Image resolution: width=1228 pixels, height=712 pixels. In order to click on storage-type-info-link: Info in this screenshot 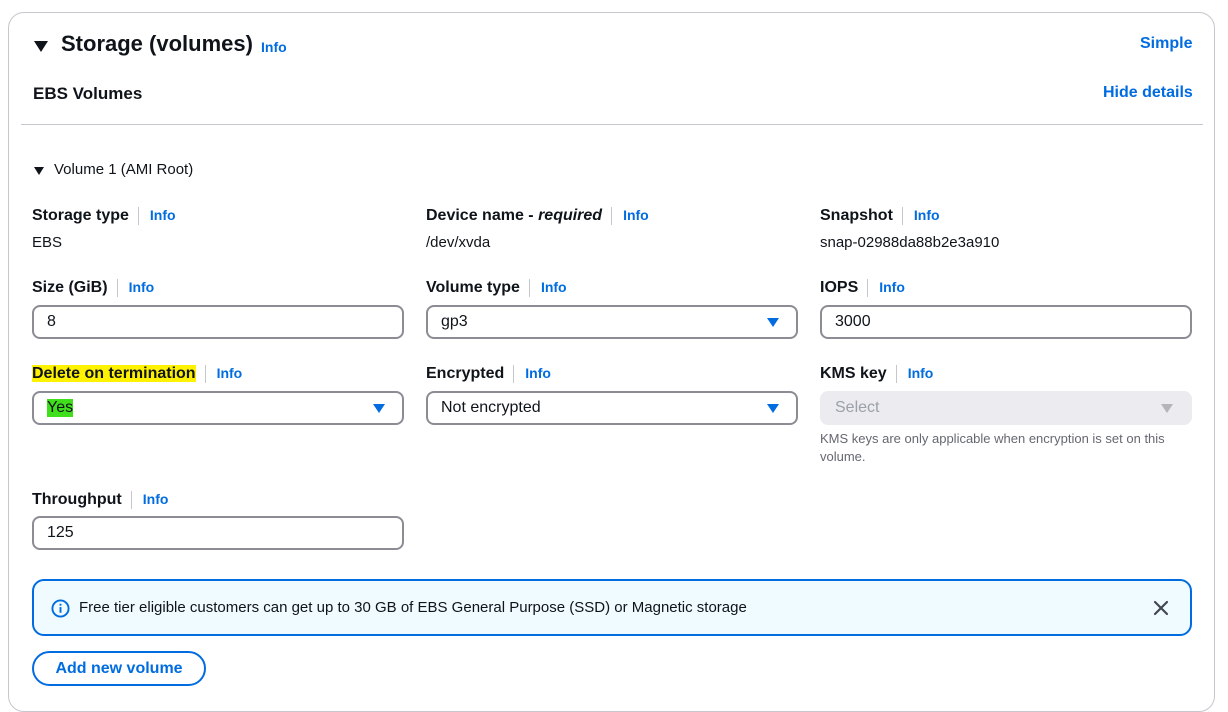, I will do `click(163, 215)`.